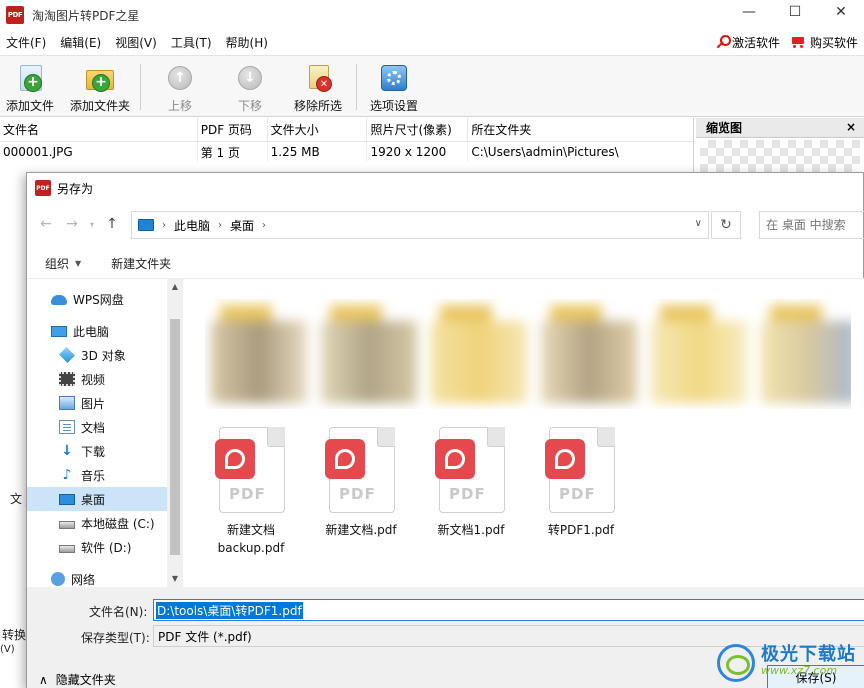 Image resolution: width=864 pixels, height=688 pixels. What do you see at coordinates (97, 331) in the screenshot?
I see `nav-item-this-pc: 此电脑` at bounding box center [97, 331].